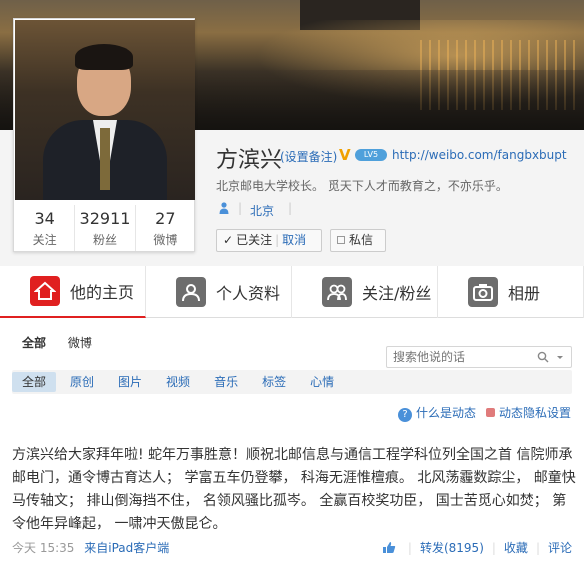 The width and height of the screenshot is (584, 566). I want to click on like-icon, so click(389, 547).